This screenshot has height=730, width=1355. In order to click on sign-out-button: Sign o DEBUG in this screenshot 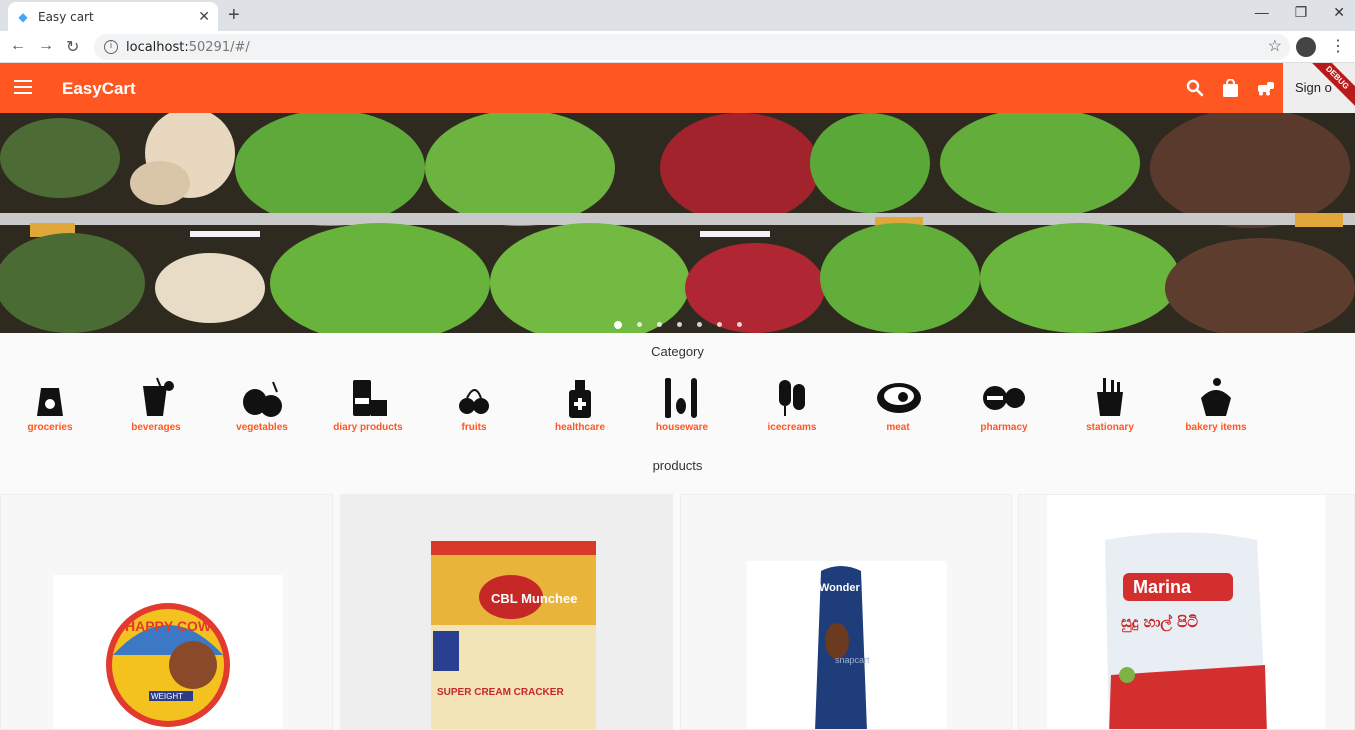, I will do `click(1319, 88)`.